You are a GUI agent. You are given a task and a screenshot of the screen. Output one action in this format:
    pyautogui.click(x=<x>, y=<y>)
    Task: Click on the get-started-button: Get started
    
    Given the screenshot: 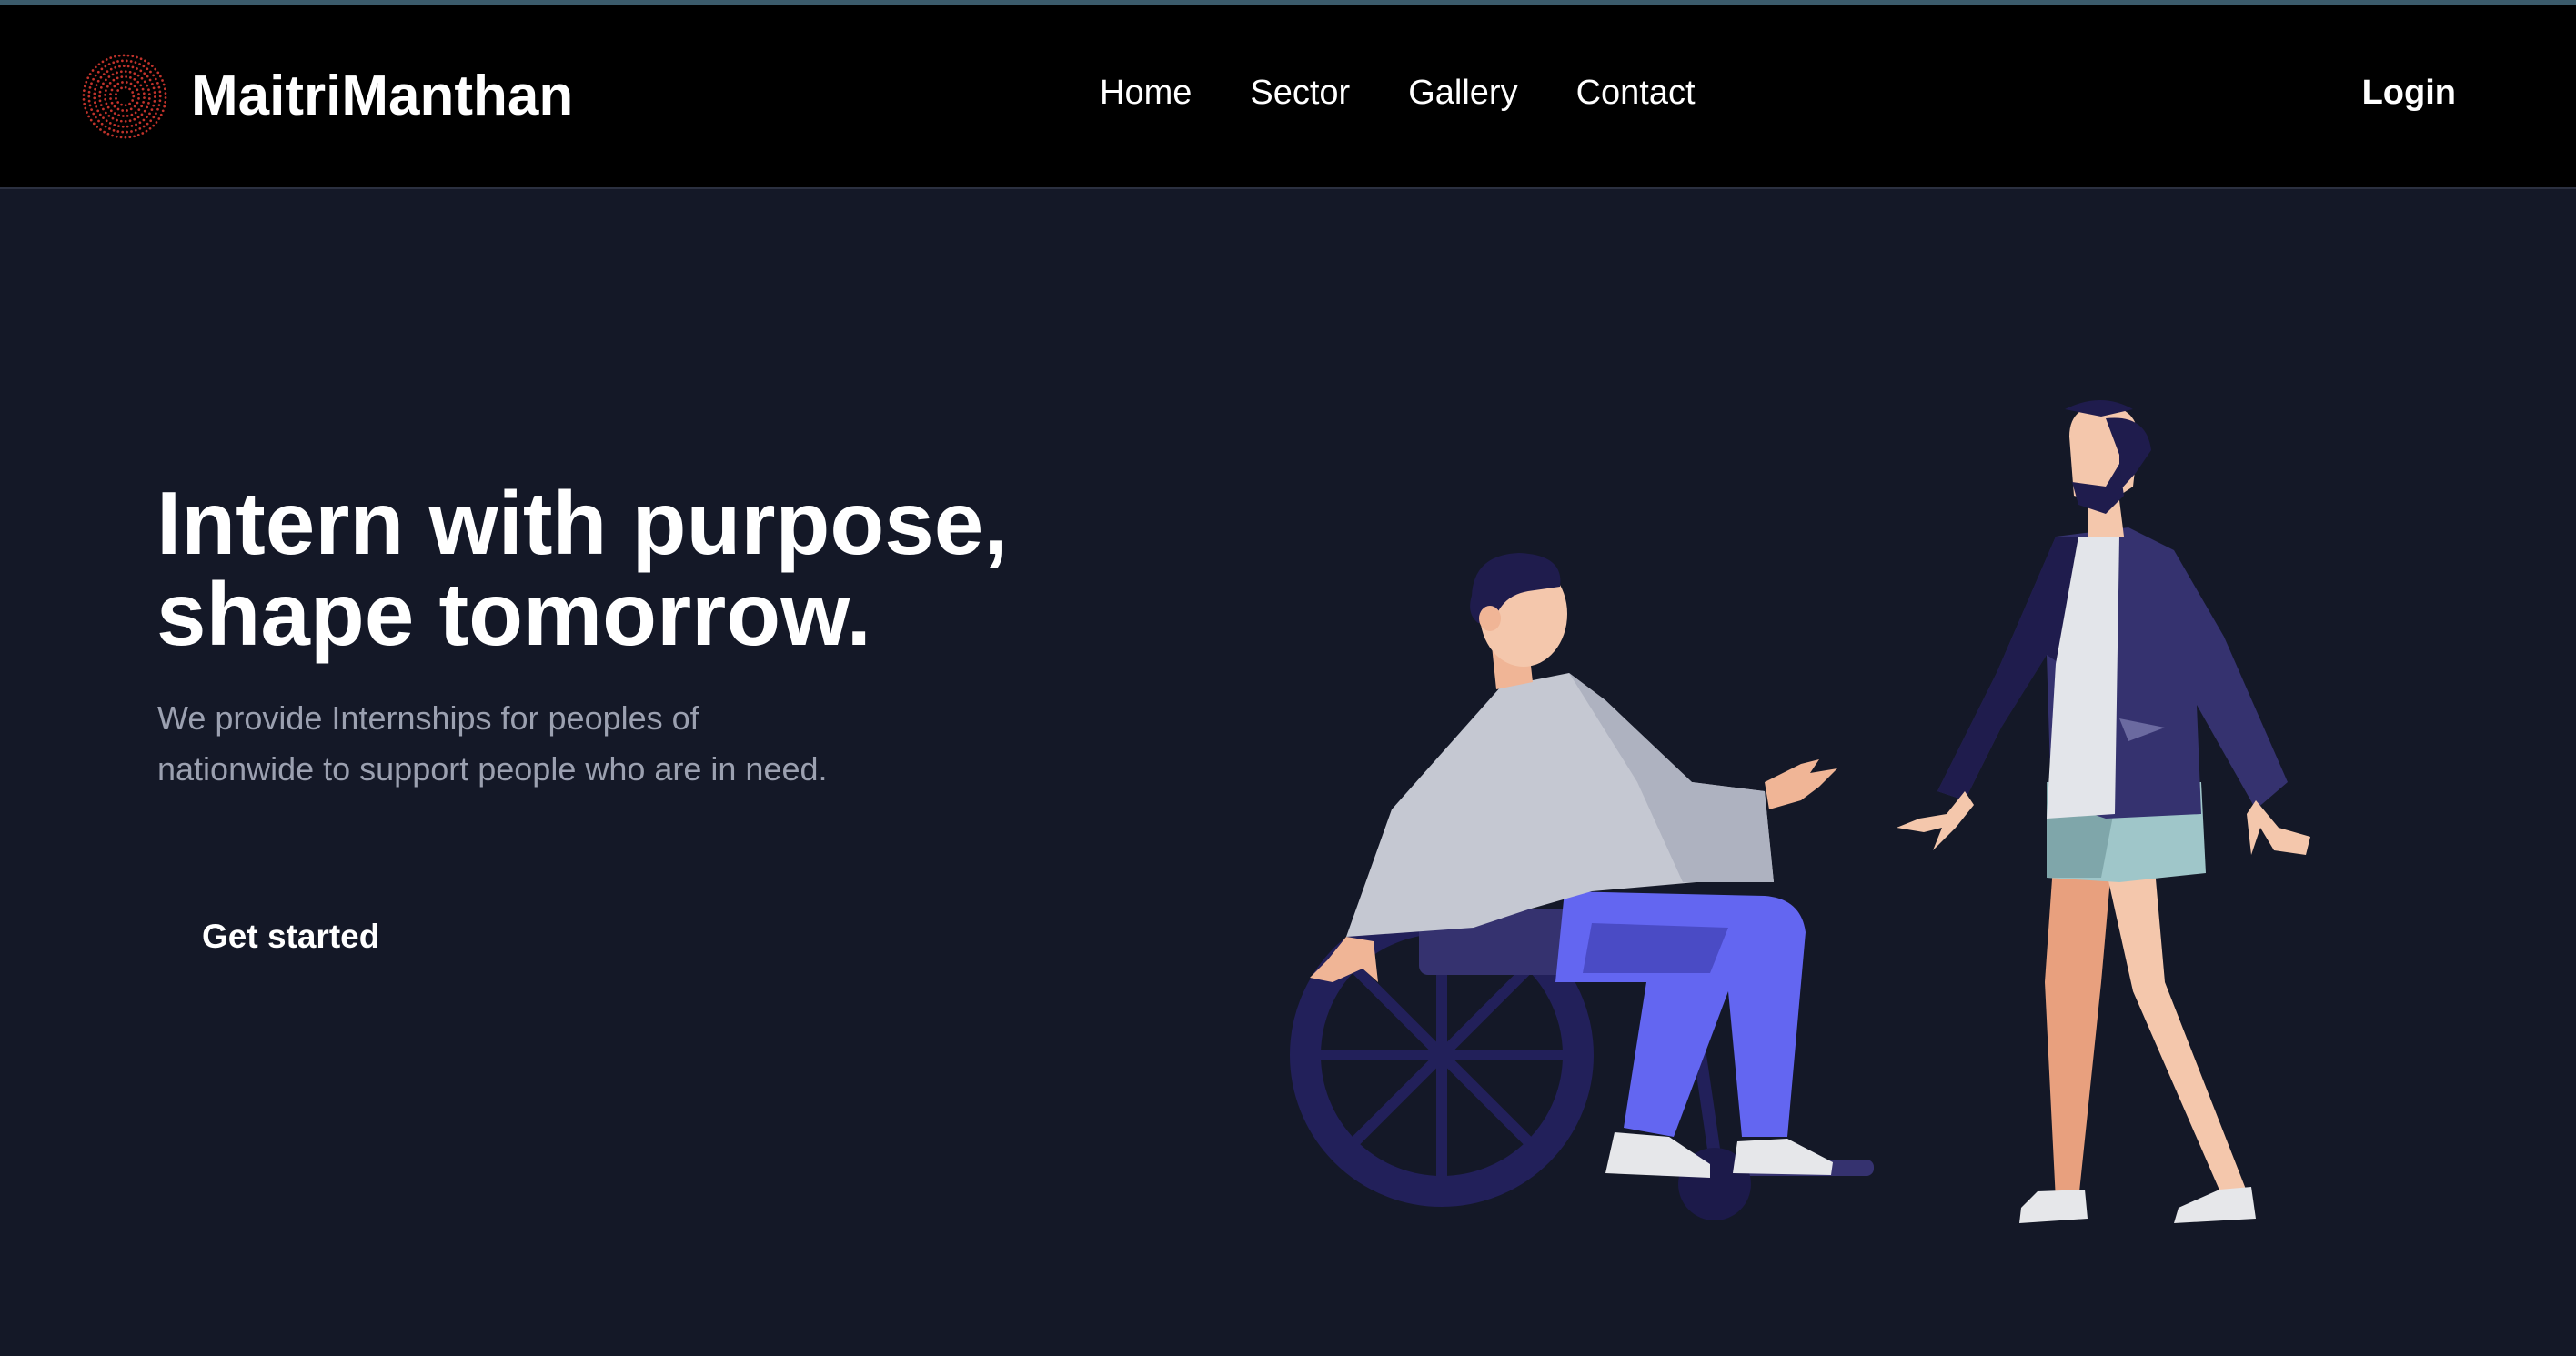 What is the action you would take?
    pyautogui.click(x=290, y=936)
    